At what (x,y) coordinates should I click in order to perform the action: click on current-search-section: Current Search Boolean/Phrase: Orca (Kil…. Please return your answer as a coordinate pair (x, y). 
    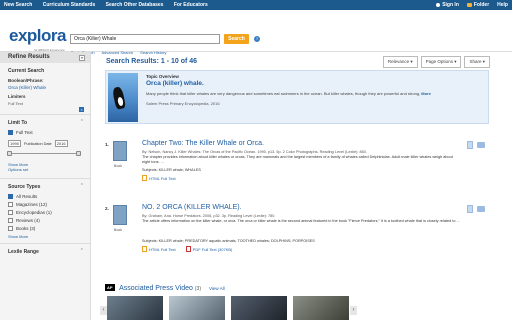
    Looking at the image, I should click on (45, 87).